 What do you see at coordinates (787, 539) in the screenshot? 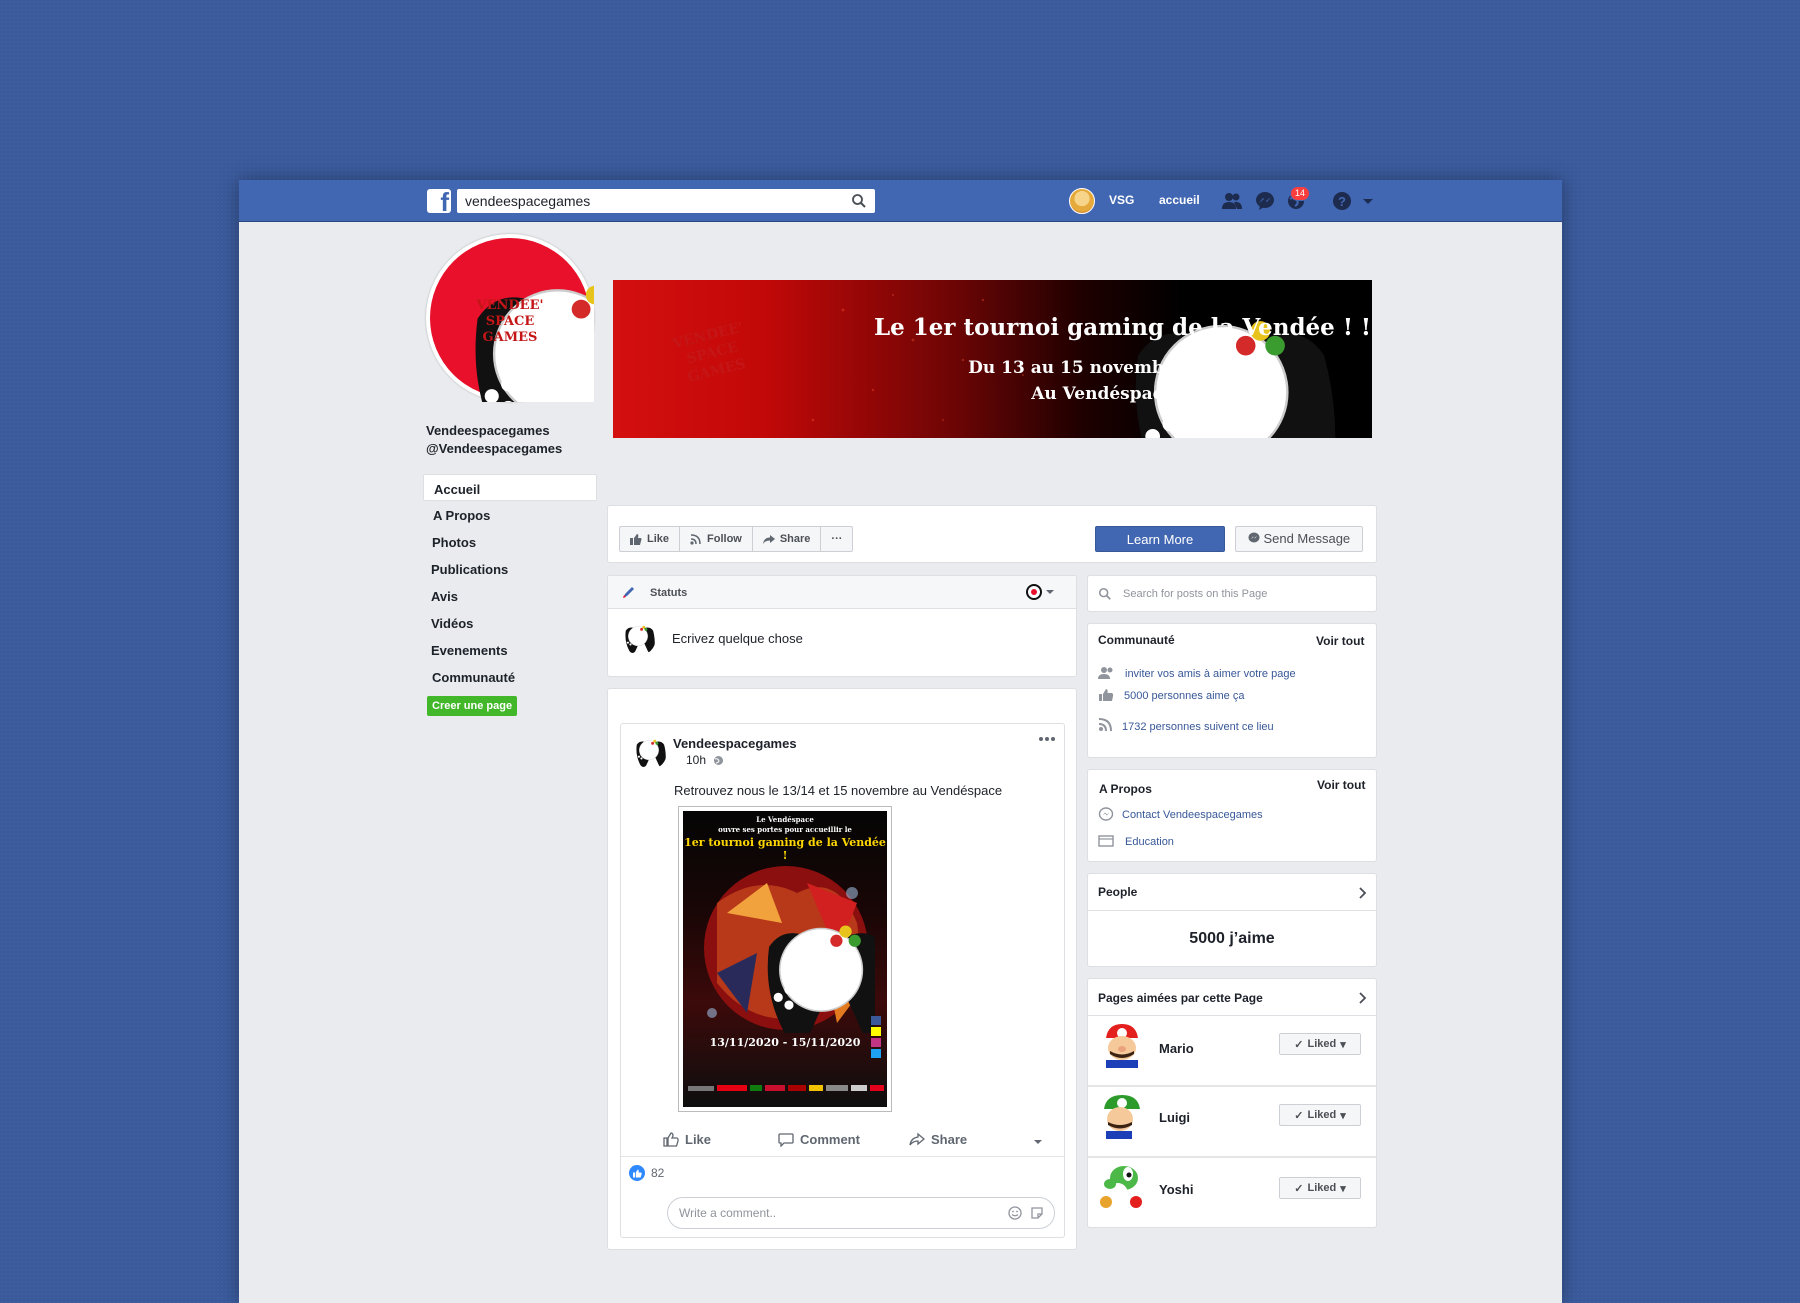
I see `share-page-button: Share` at bounding box center [787, 539].